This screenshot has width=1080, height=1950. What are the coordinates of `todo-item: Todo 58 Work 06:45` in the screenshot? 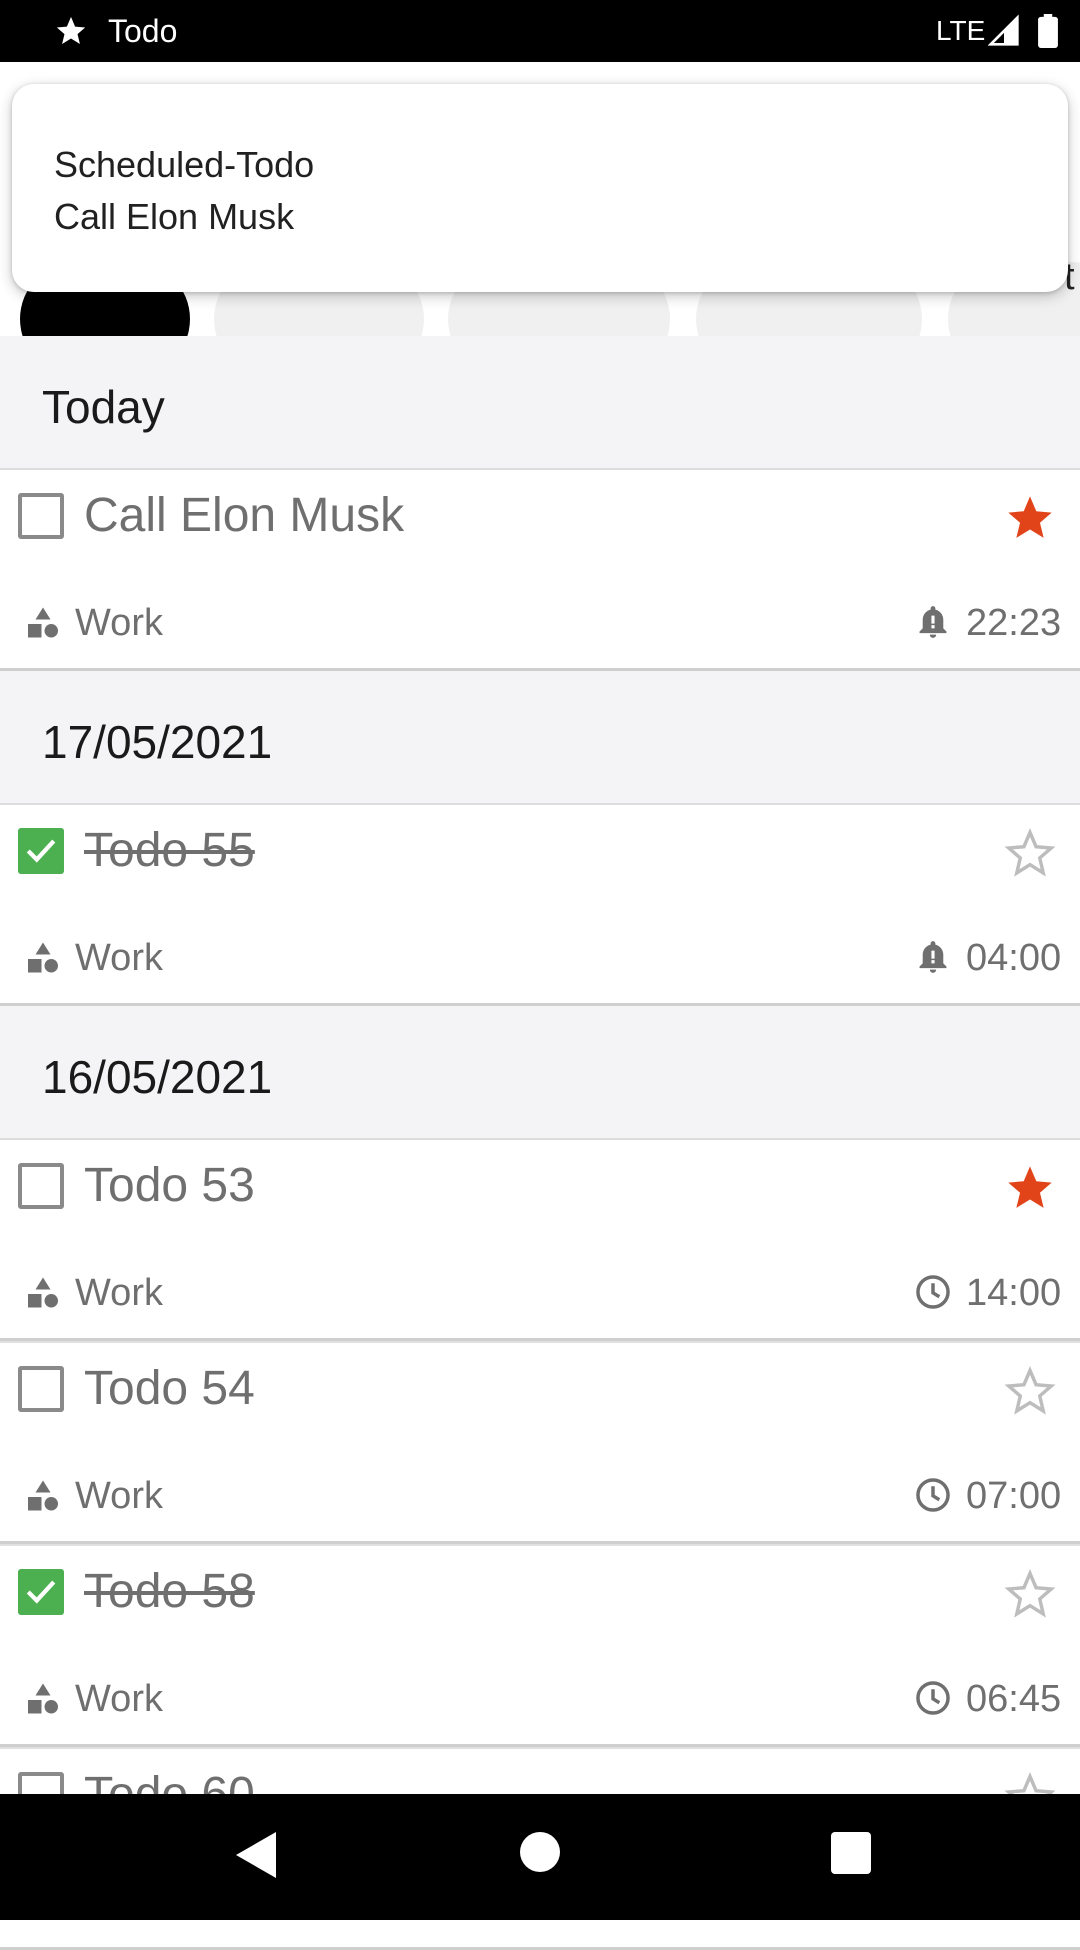 It's located at (540, 1645).